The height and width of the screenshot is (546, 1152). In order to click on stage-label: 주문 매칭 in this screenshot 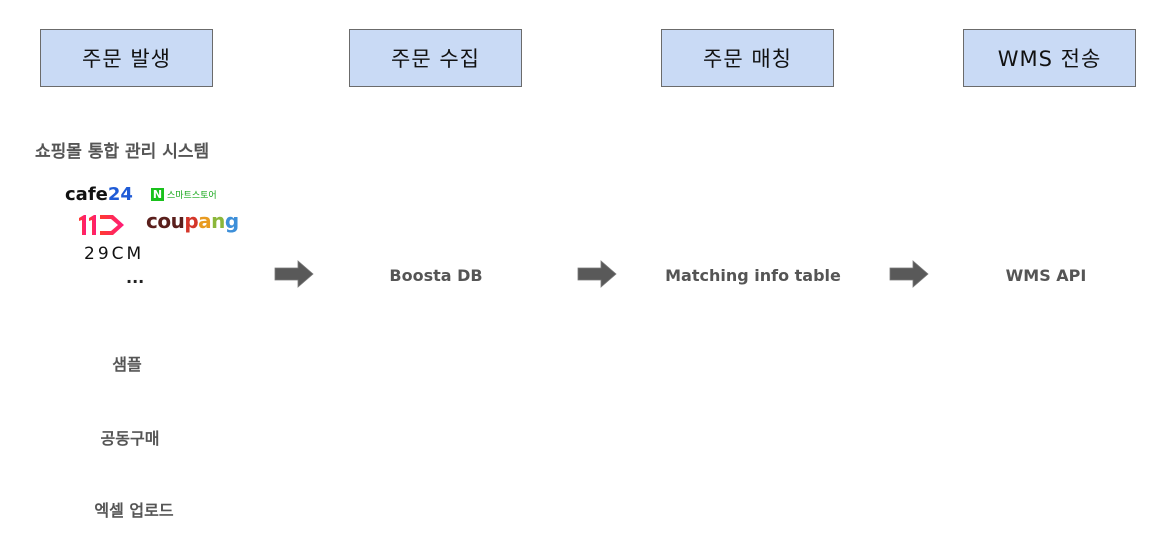, I will do `click(747, 59)`.